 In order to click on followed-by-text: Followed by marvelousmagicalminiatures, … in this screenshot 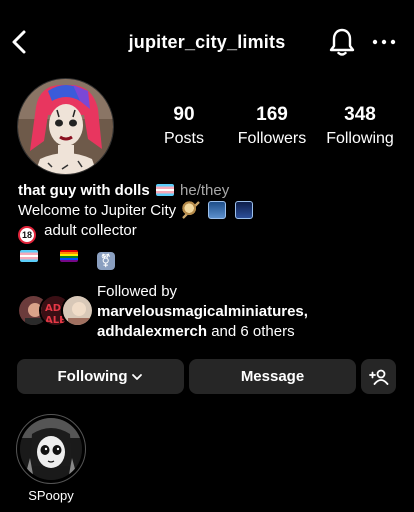, I will do `click(202, 312)`.